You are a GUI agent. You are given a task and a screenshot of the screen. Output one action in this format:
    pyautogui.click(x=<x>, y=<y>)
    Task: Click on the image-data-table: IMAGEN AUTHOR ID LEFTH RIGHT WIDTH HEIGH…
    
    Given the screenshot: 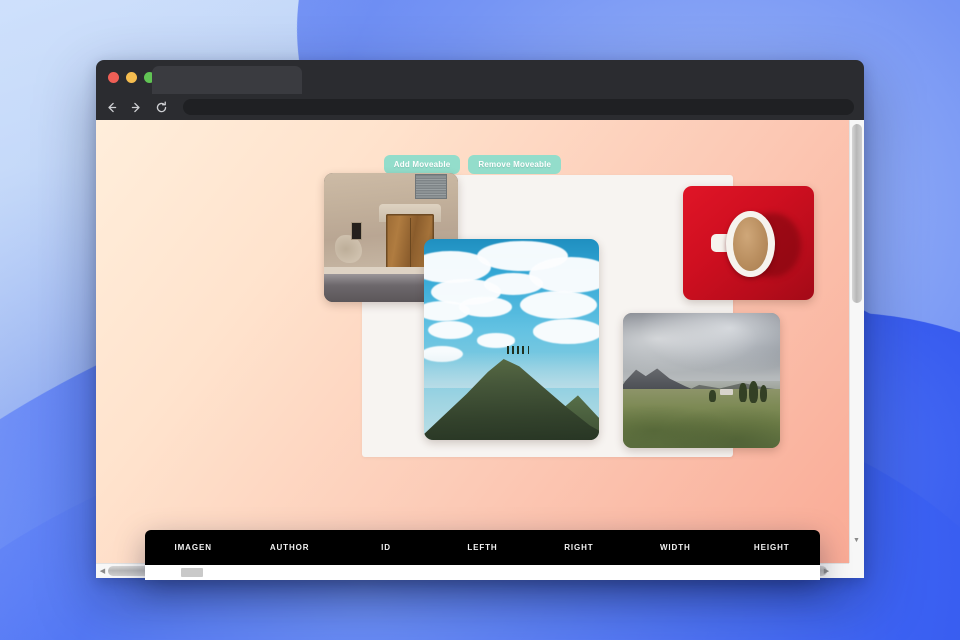 What is the action you would take?
    pyautogui.click(x=482, y=555)
    